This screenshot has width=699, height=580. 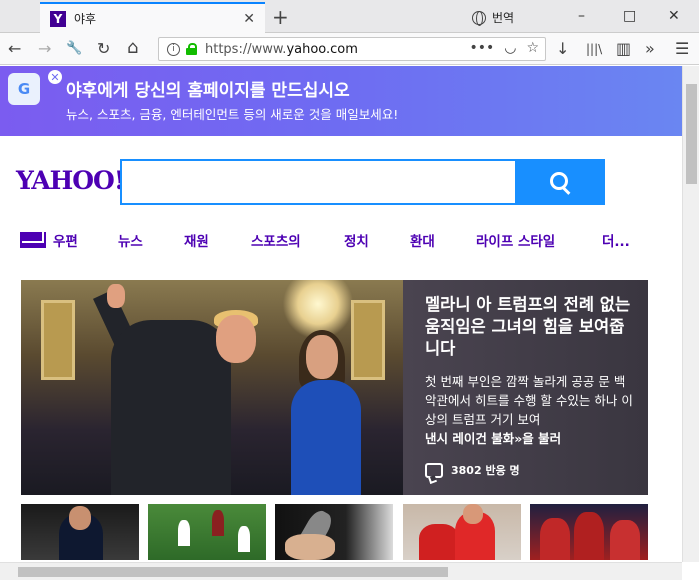 I want to click on search-button, so click(x=560, y=182).